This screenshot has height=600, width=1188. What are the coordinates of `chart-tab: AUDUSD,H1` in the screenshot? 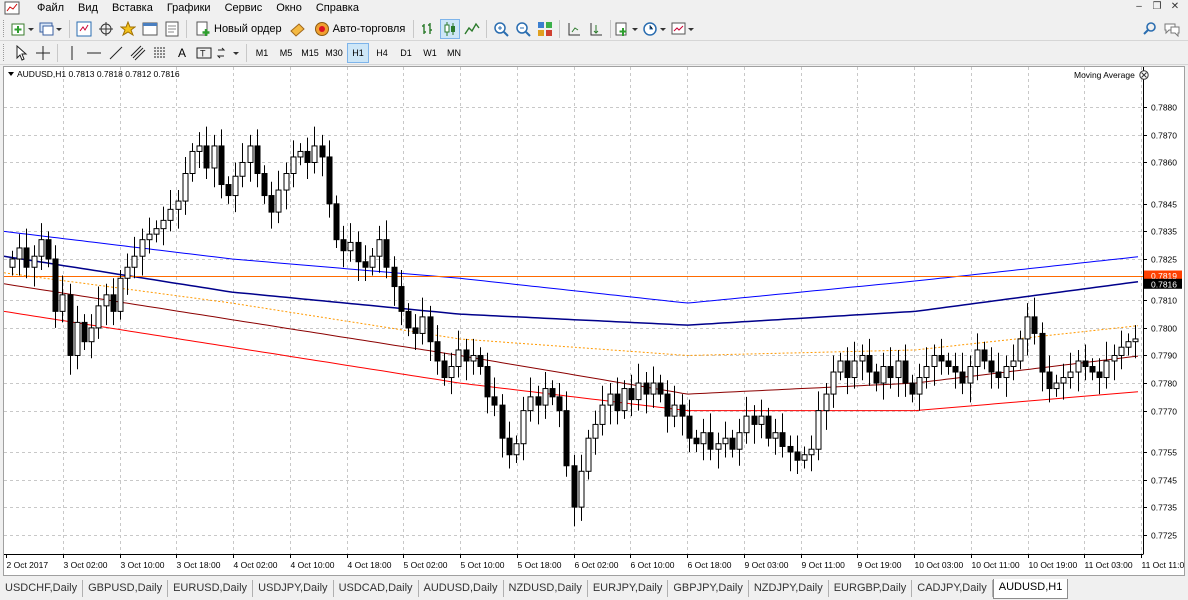 It's located at (1030, 589).